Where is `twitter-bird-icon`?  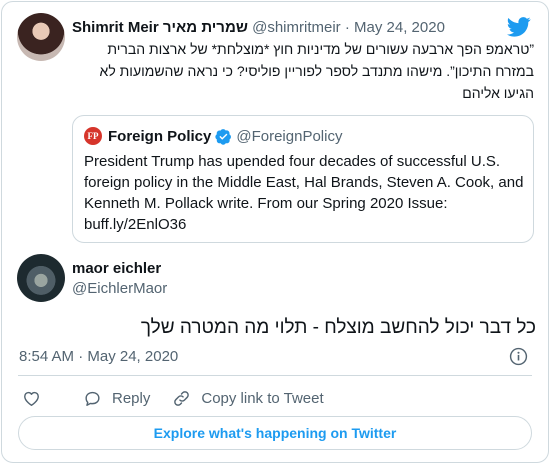
twitter-bird-icon is located at coordinates (519, 27).